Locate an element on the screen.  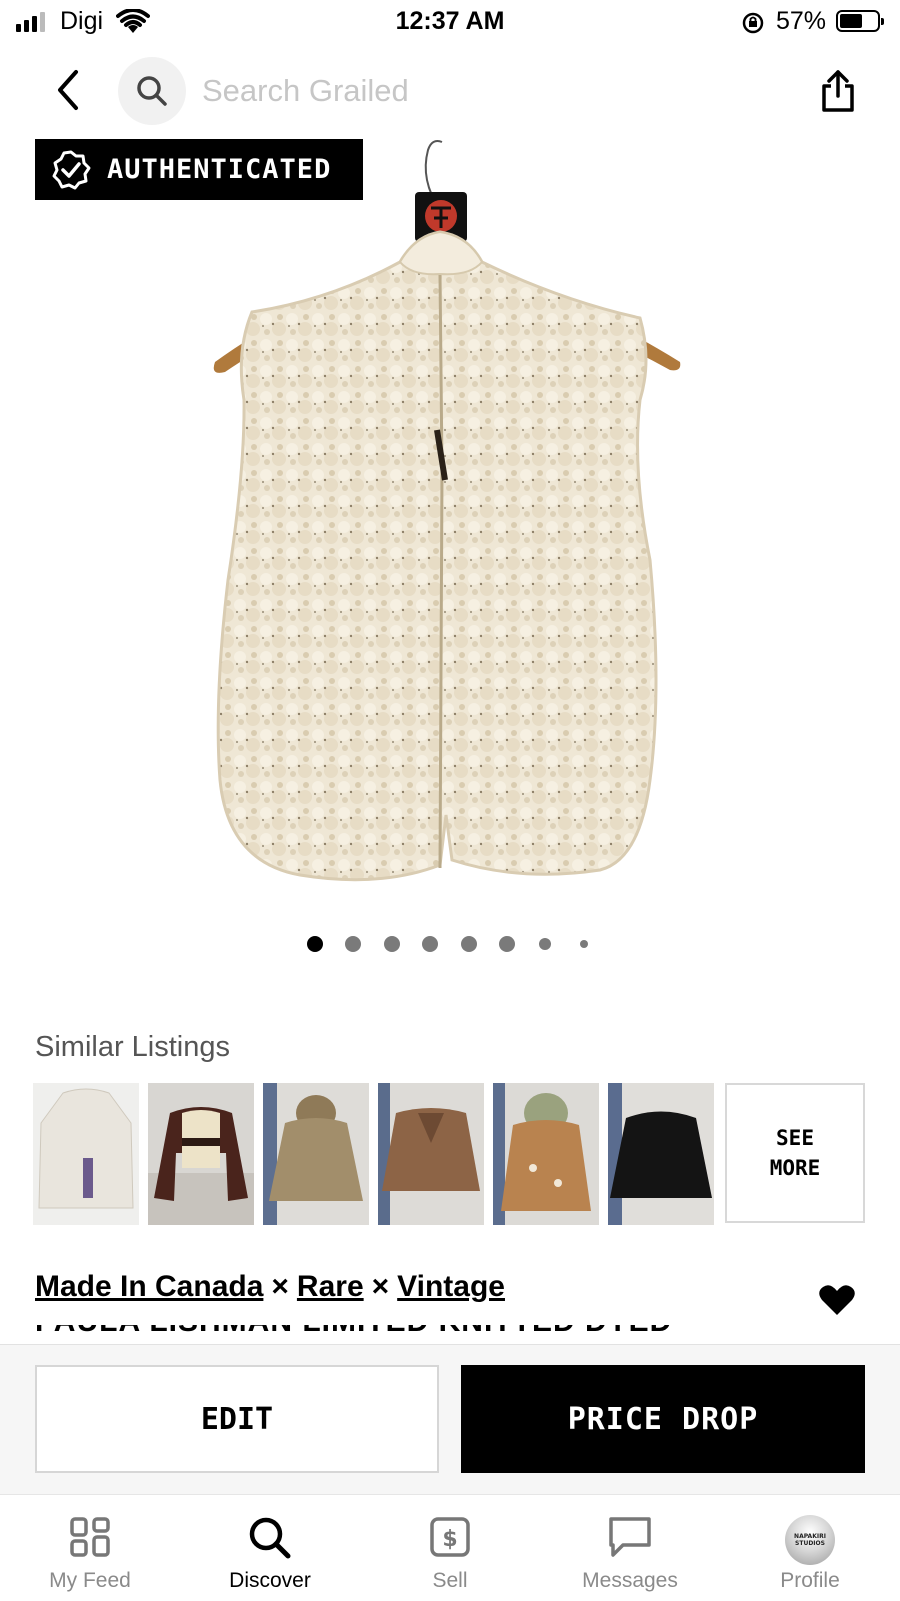
rotation-lock-icon is located at coordinates (753, 23).